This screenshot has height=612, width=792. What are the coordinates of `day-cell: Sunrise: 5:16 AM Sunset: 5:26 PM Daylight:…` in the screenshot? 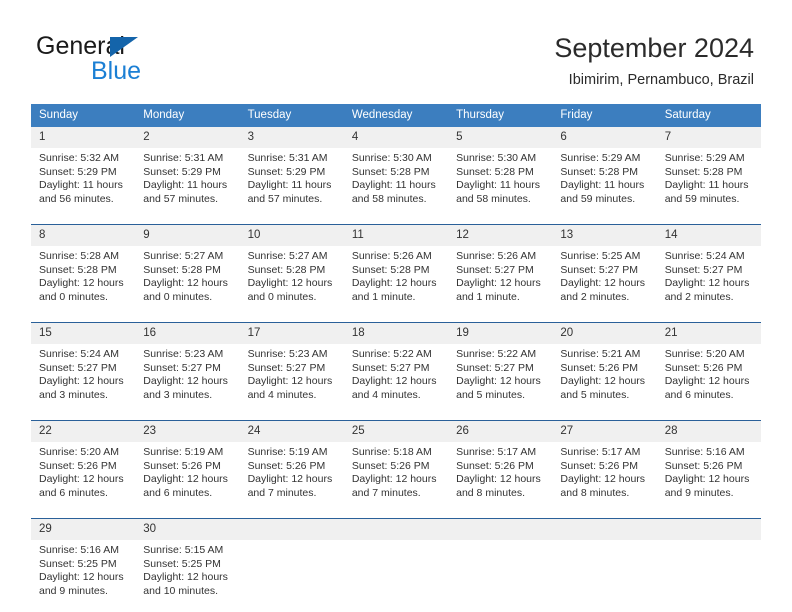 It's located at (708, 476).